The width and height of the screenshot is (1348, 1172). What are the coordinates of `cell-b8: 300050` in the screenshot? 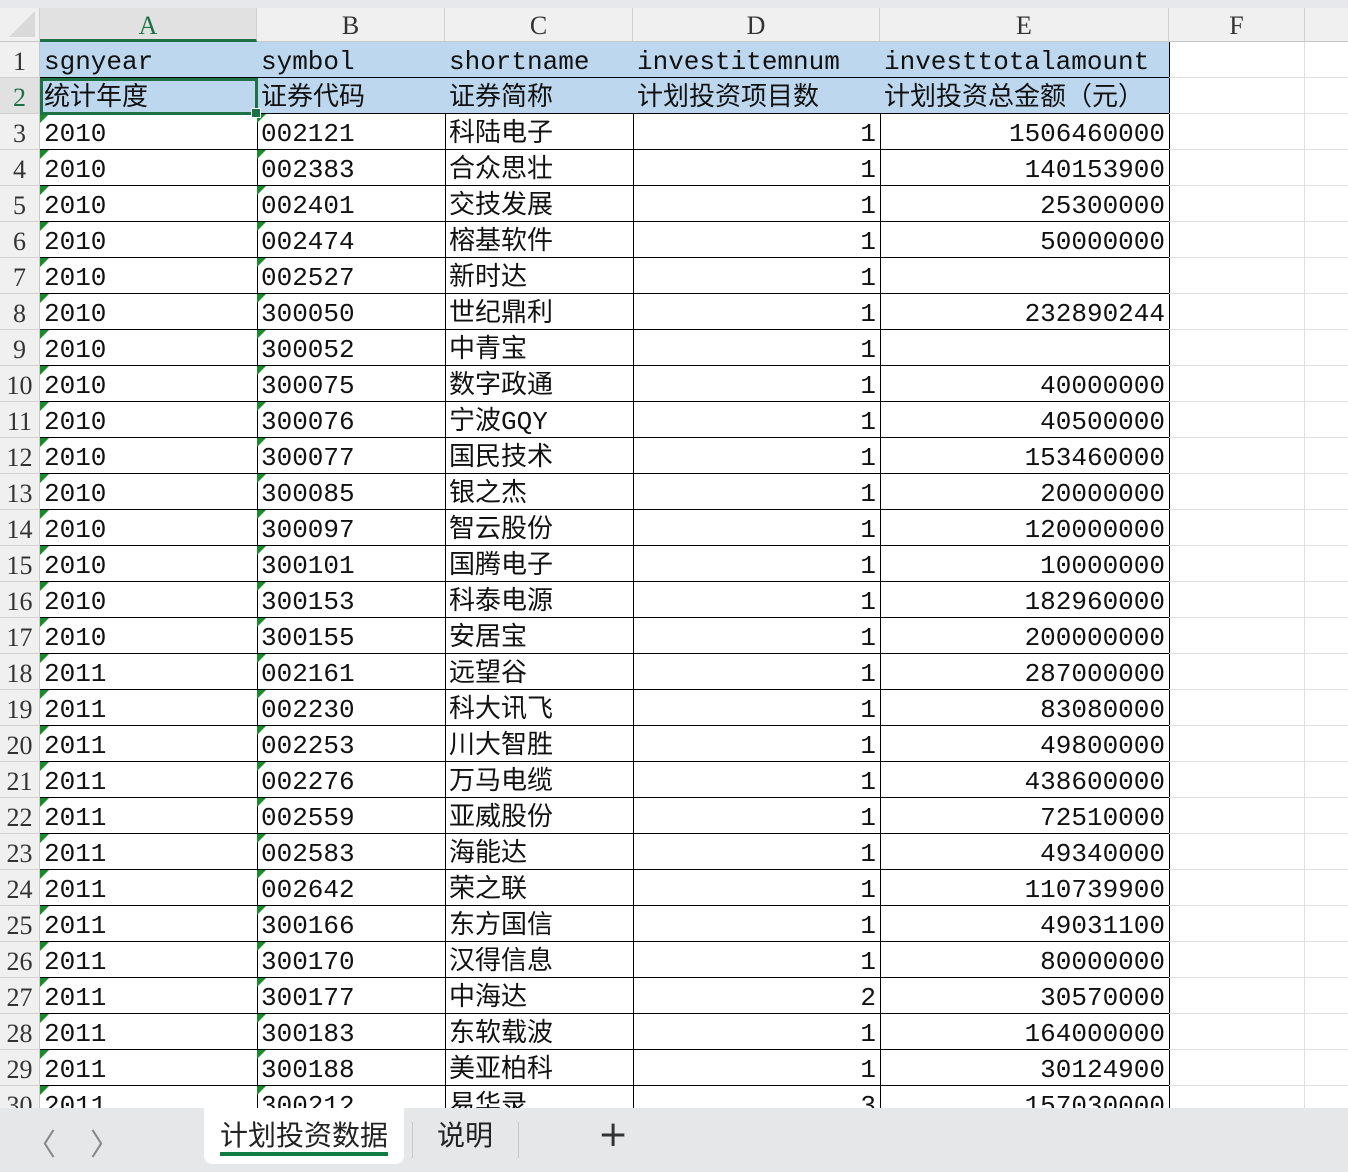 It's located at (351, 312).